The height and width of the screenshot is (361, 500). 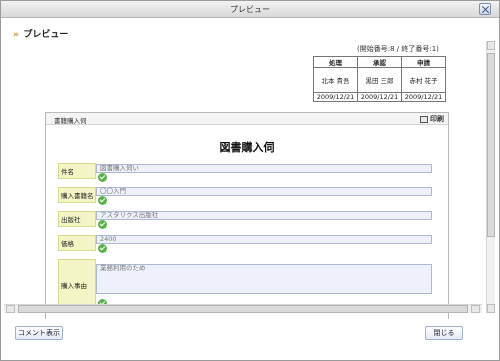 I want to click on scroll-up-arrow, so click(x=491, y=45).